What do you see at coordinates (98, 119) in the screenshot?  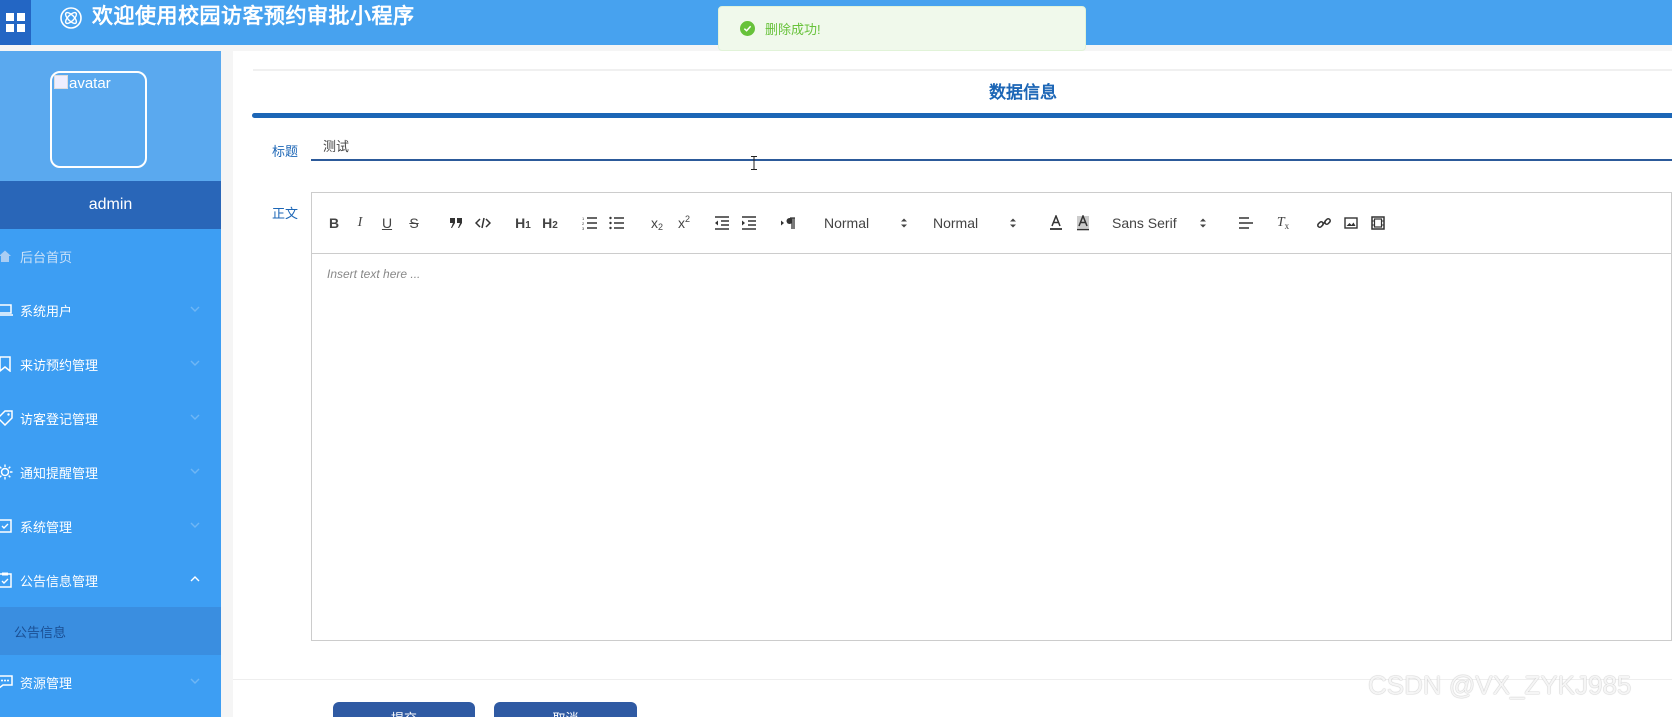 I see `avatar: avatar` at bounding box center [98, 119].